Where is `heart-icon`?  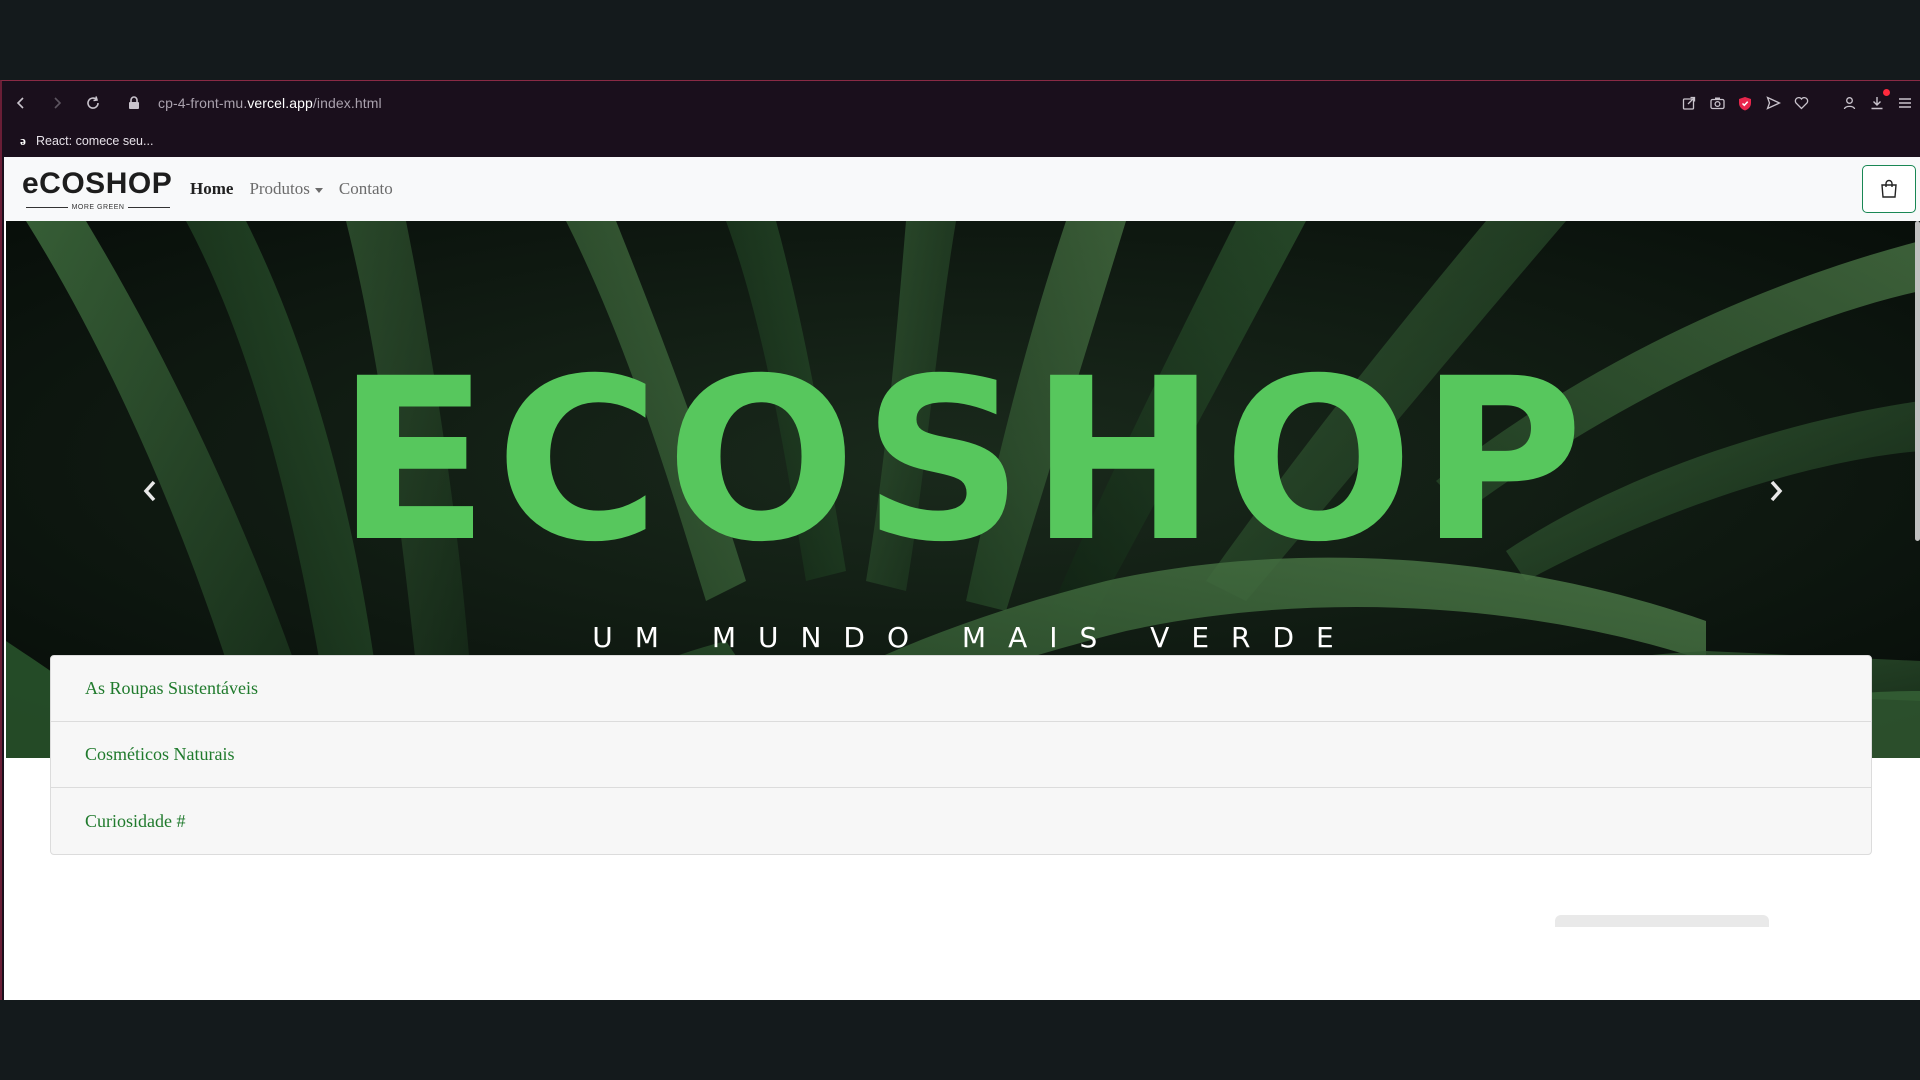
heart-icon is located at coordinates (1801, 103).